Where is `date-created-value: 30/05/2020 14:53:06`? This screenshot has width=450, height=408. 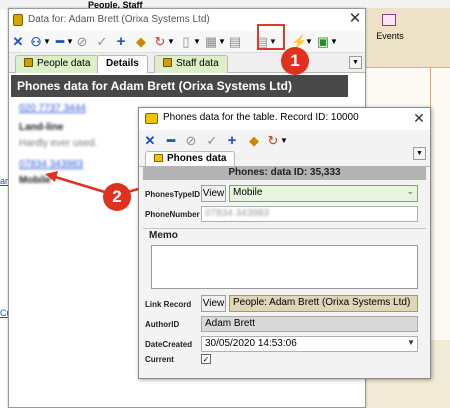
date-created-value: 30/05/2020 14:53:06 is located at coordinates (251, 343).